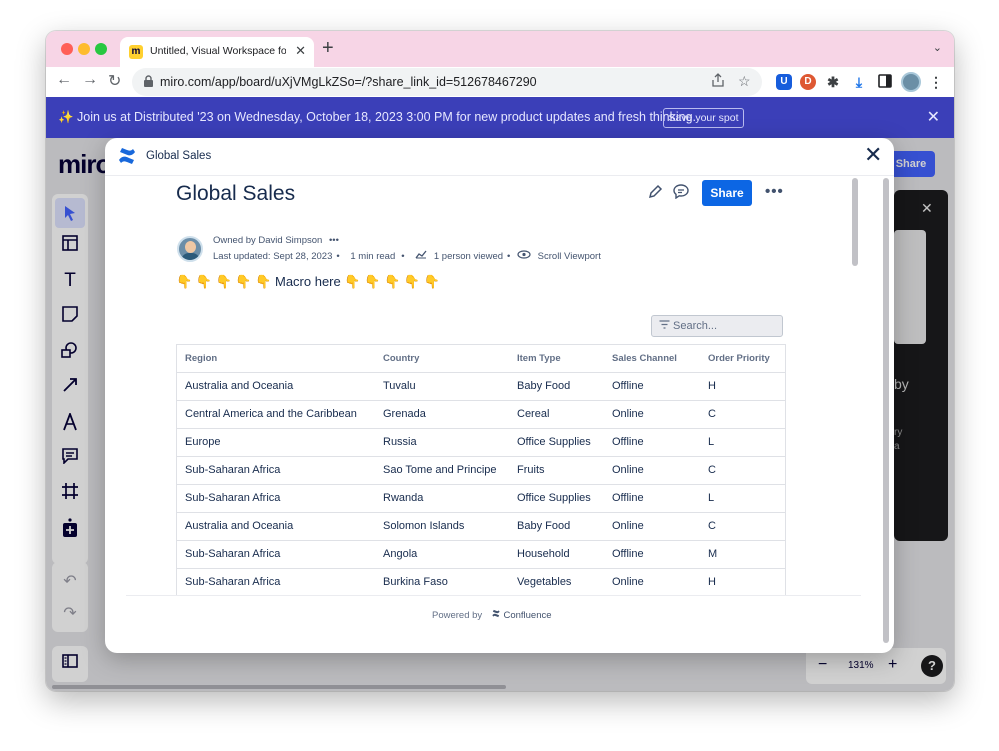  What do you see at coordinates (784, 82) in the screenshot?
I see `bitwarden-extension-icon: U` at bounding box center [784, 82].